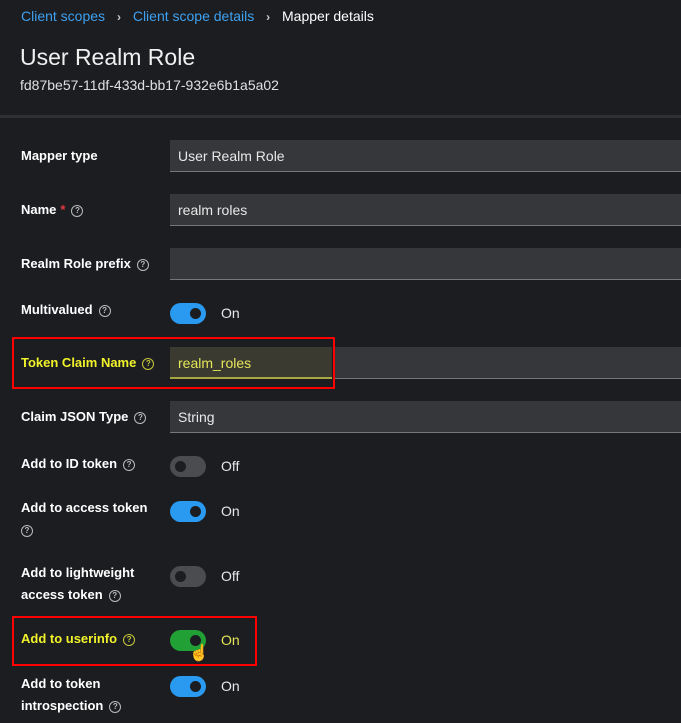  What do you see at coordinates (63, 16) in the screenshot?
I see `breadcrumb-client-scopes: Client scopes` at bounding box center [63, 16].